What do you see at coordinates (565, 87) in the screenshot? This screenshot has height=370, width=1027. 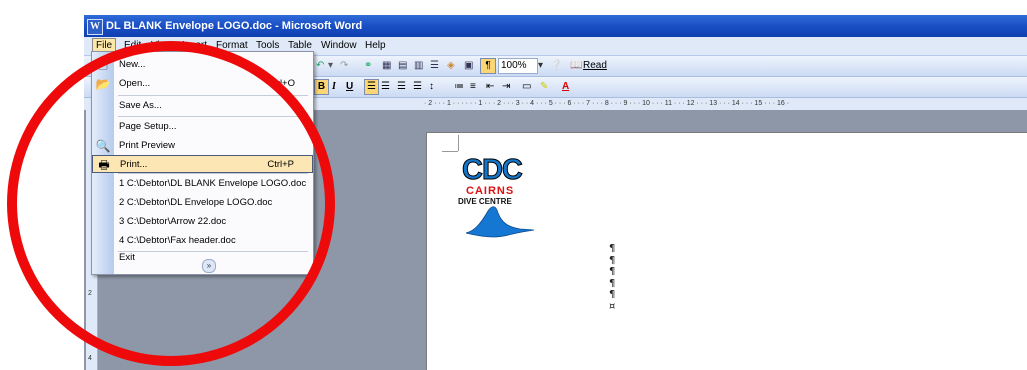 I see `font-color-icon: A` at bounding box center [565, 87].